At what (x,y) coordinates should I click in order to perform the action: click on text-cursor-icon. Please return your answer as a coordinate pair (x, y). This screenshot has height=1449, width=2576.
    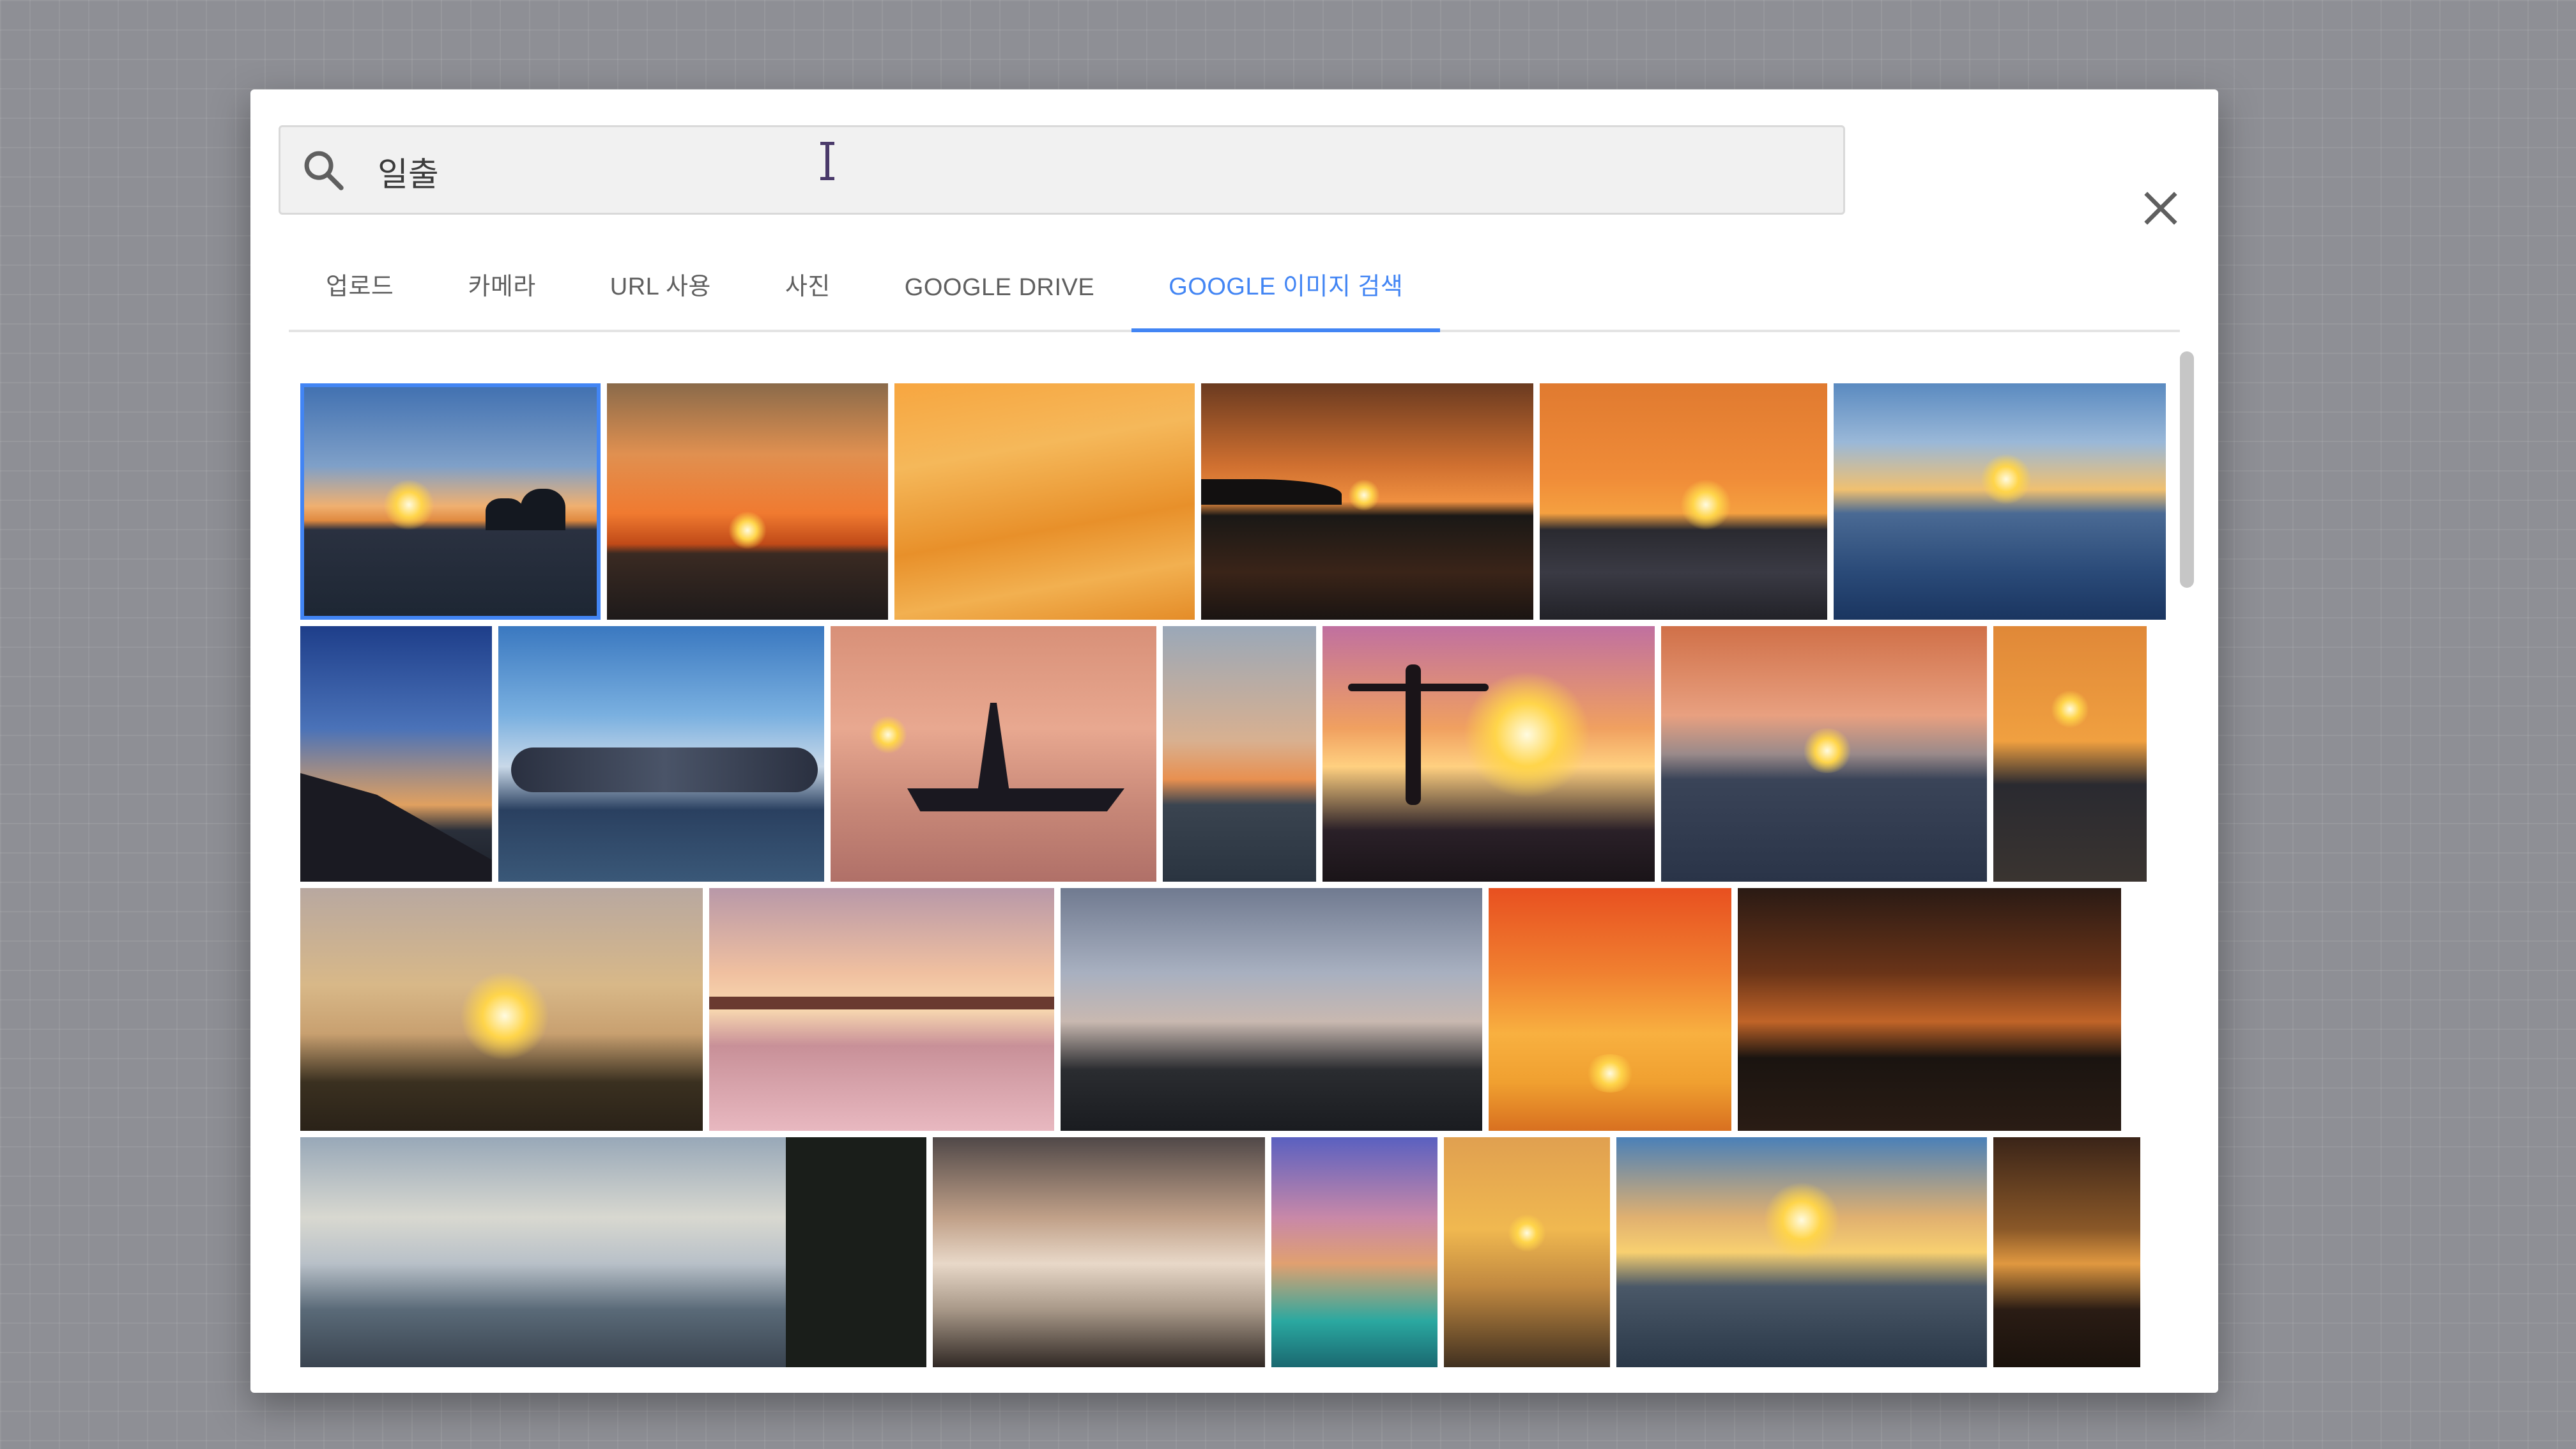
    Looking at the image, I should click on (827, 161).